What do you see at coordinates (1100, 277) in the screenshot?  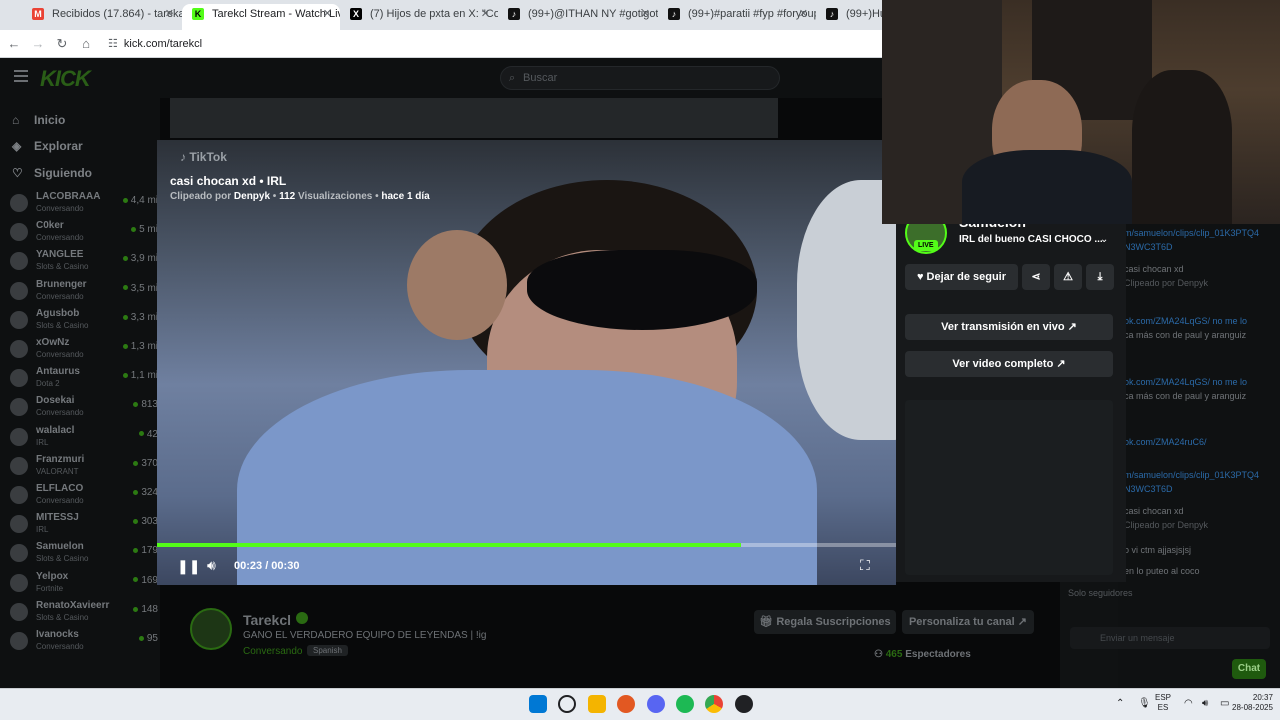 I see `download-icon: ⤓` at bounding box center [1100, 277].